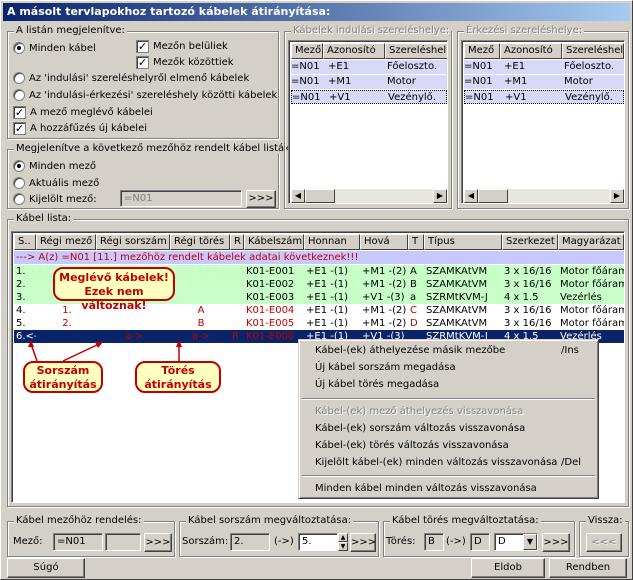 This screenshot has width=633, height=580. I want to click on select-value: D, so click(502, 541).